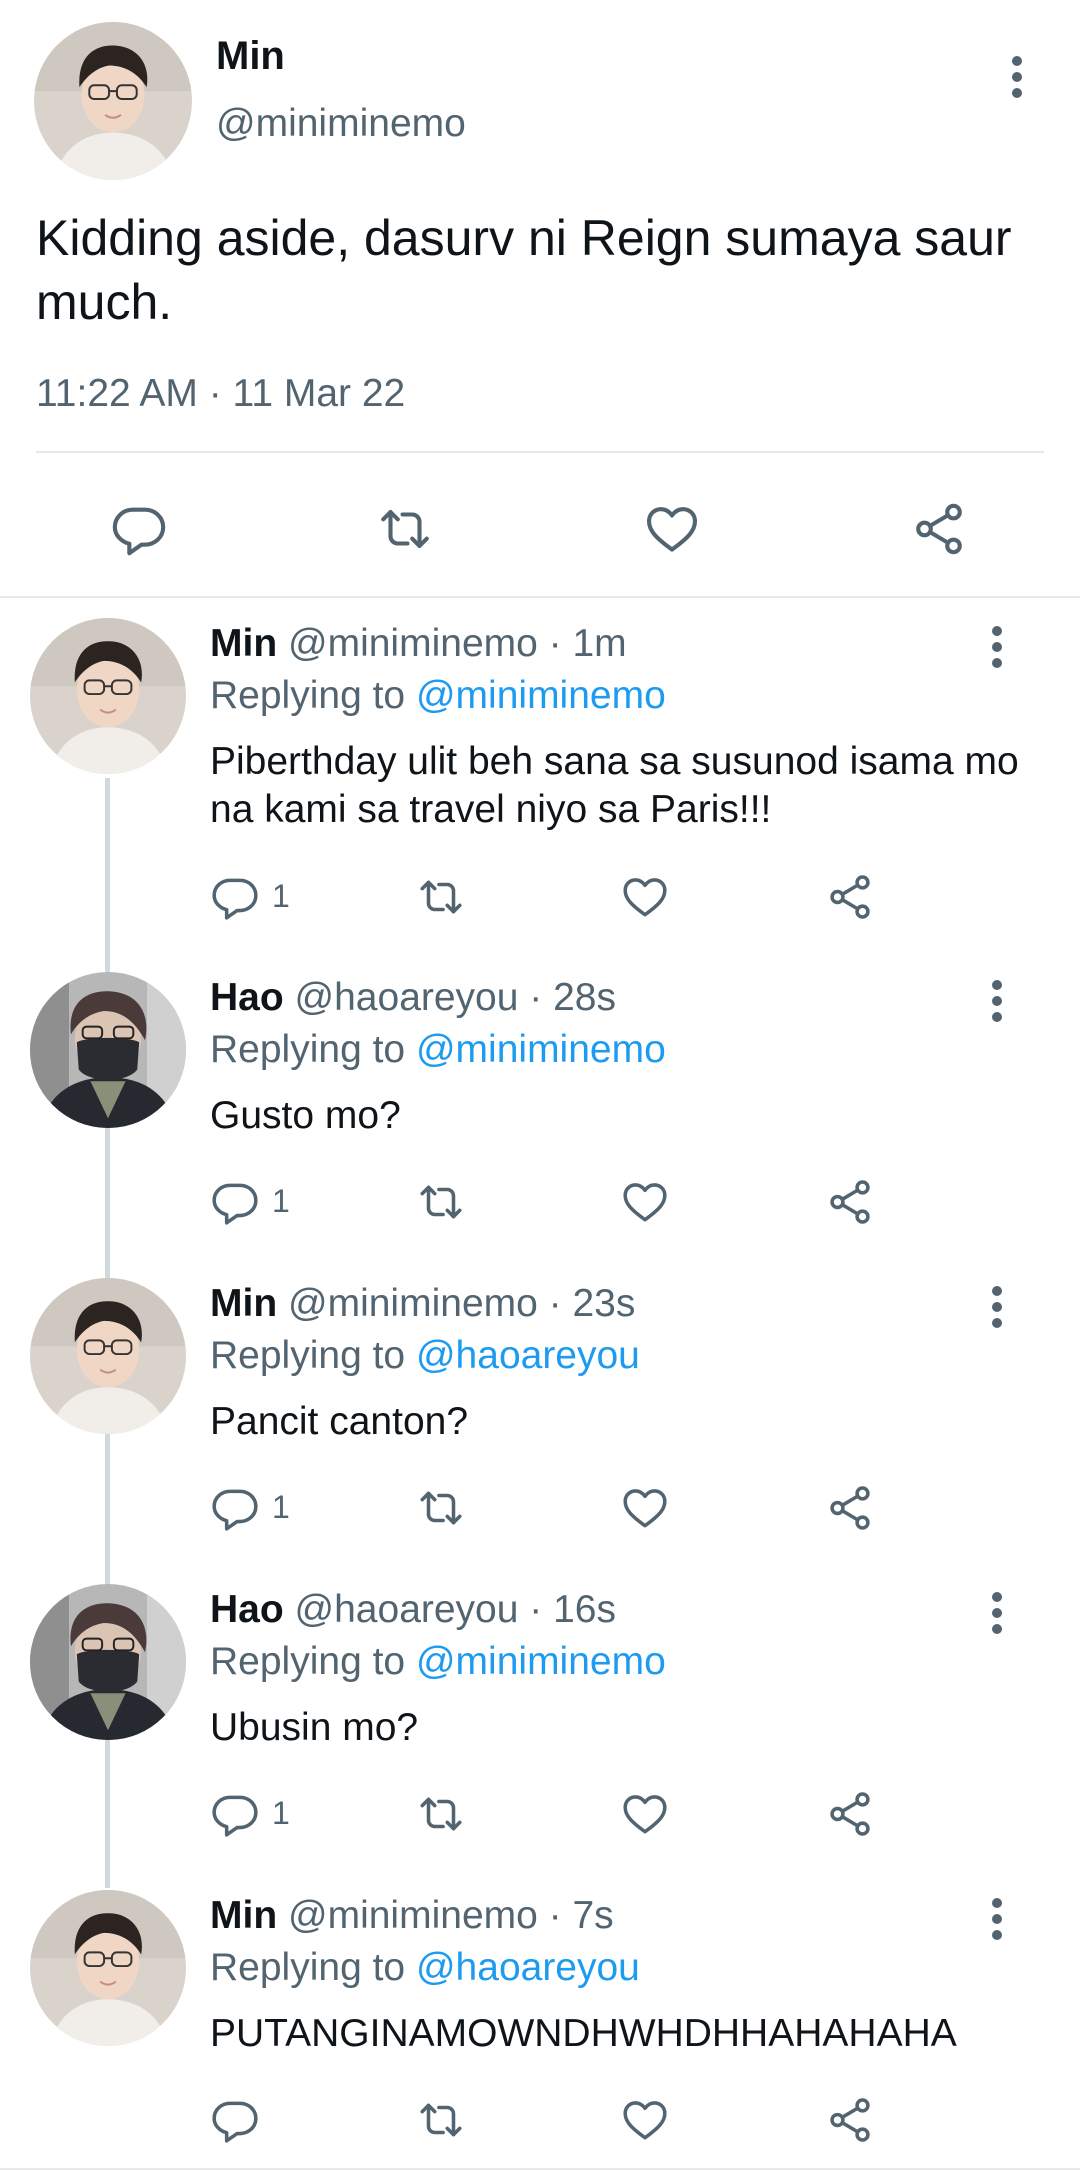 This screenshot has height=2172, width=1080. I want to click on reply-header: Min @miniminemo · 23s, so click(422, 1304).